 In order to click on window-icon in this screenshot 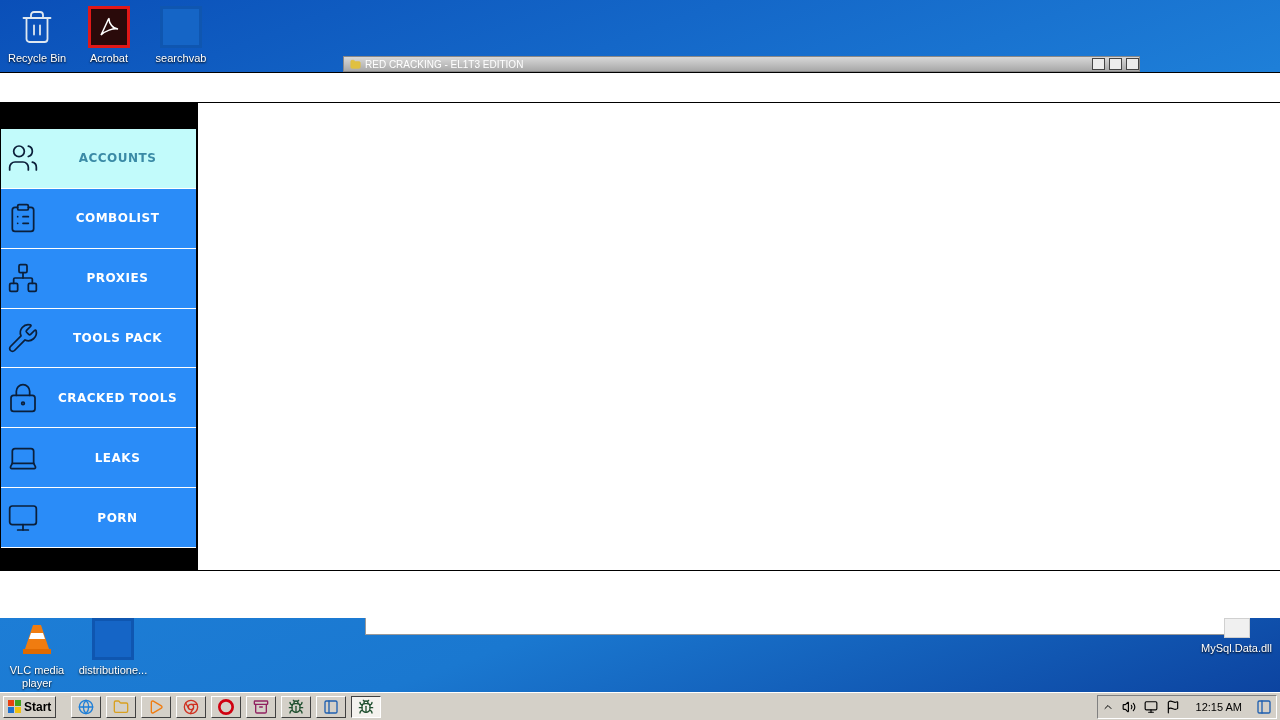, I will do `click(331, 706)`.